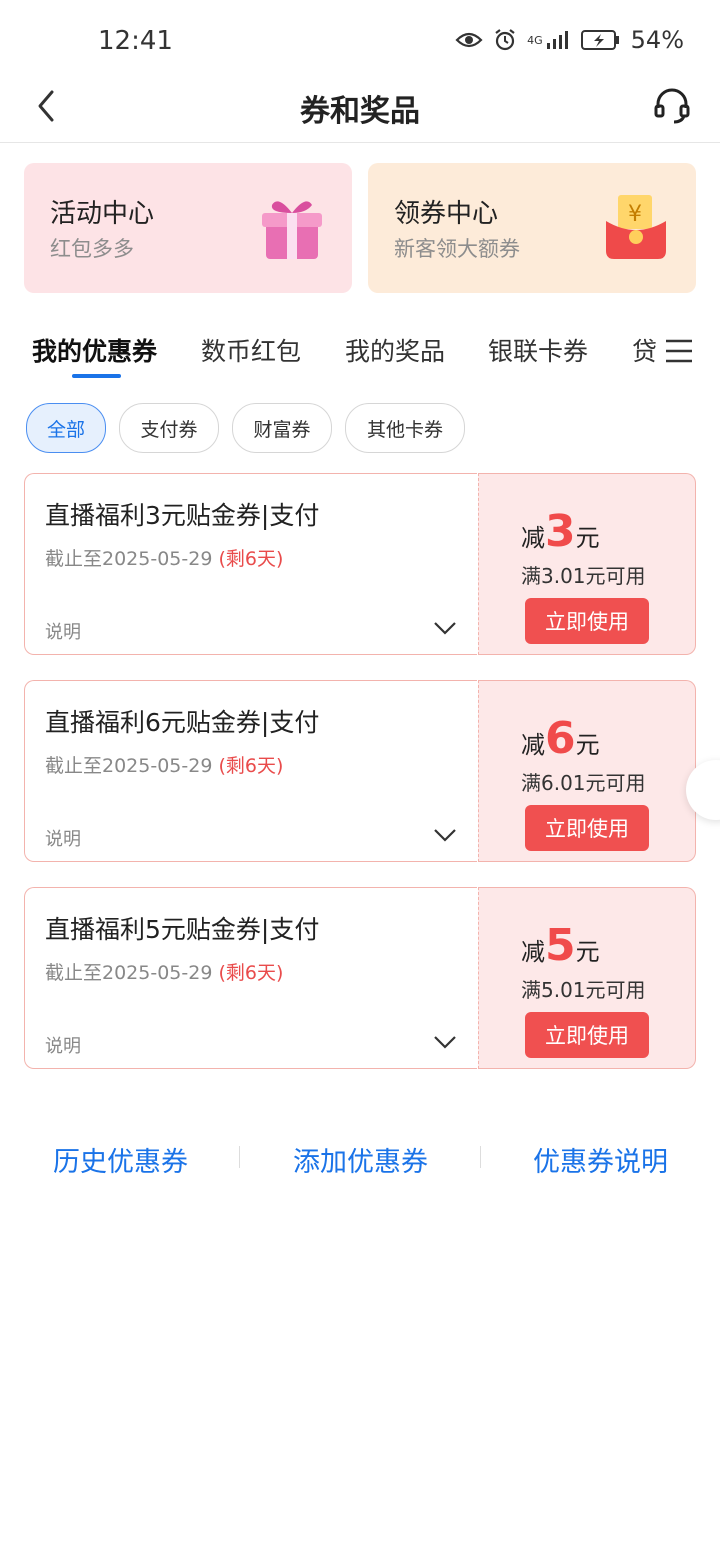  What do you see at coordinates (182, 929) in the screenshot?
I see `coupon-title: 直播福利5元贴金券|支付` at bounding box center [182, 929].